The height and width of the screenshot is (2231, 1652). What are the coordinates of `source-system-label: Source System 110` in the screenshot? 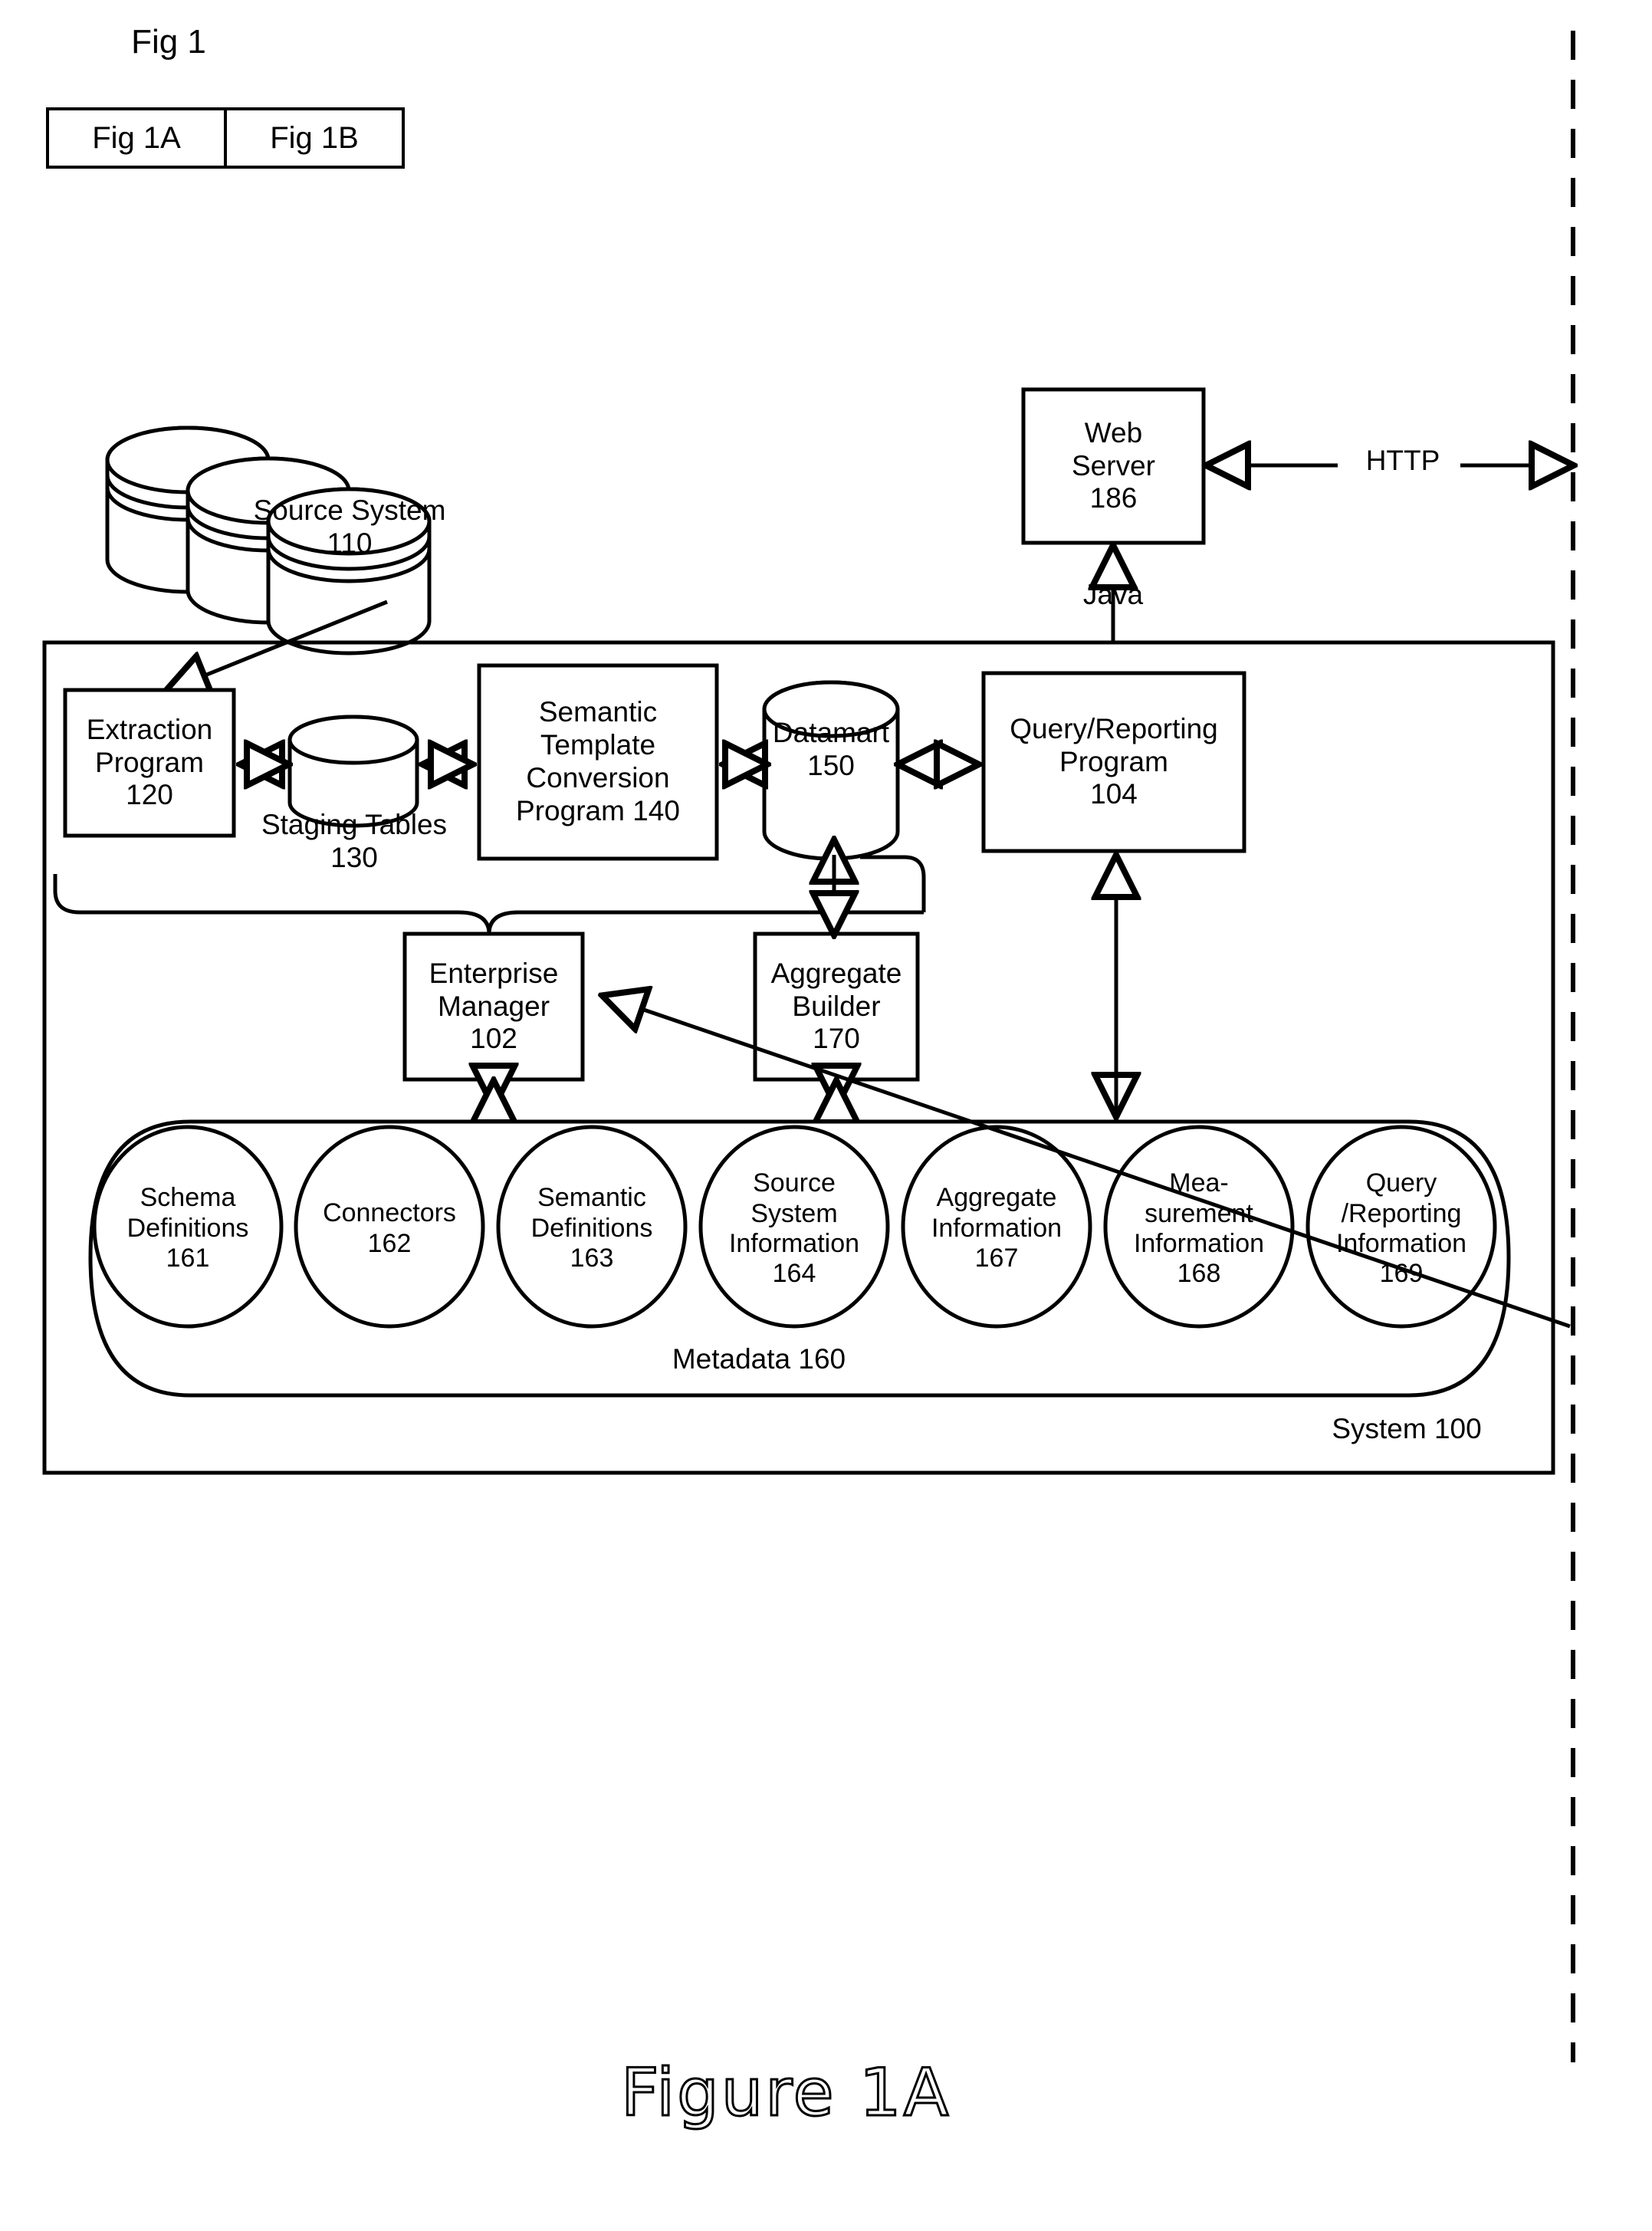 It's located at (349, 528).